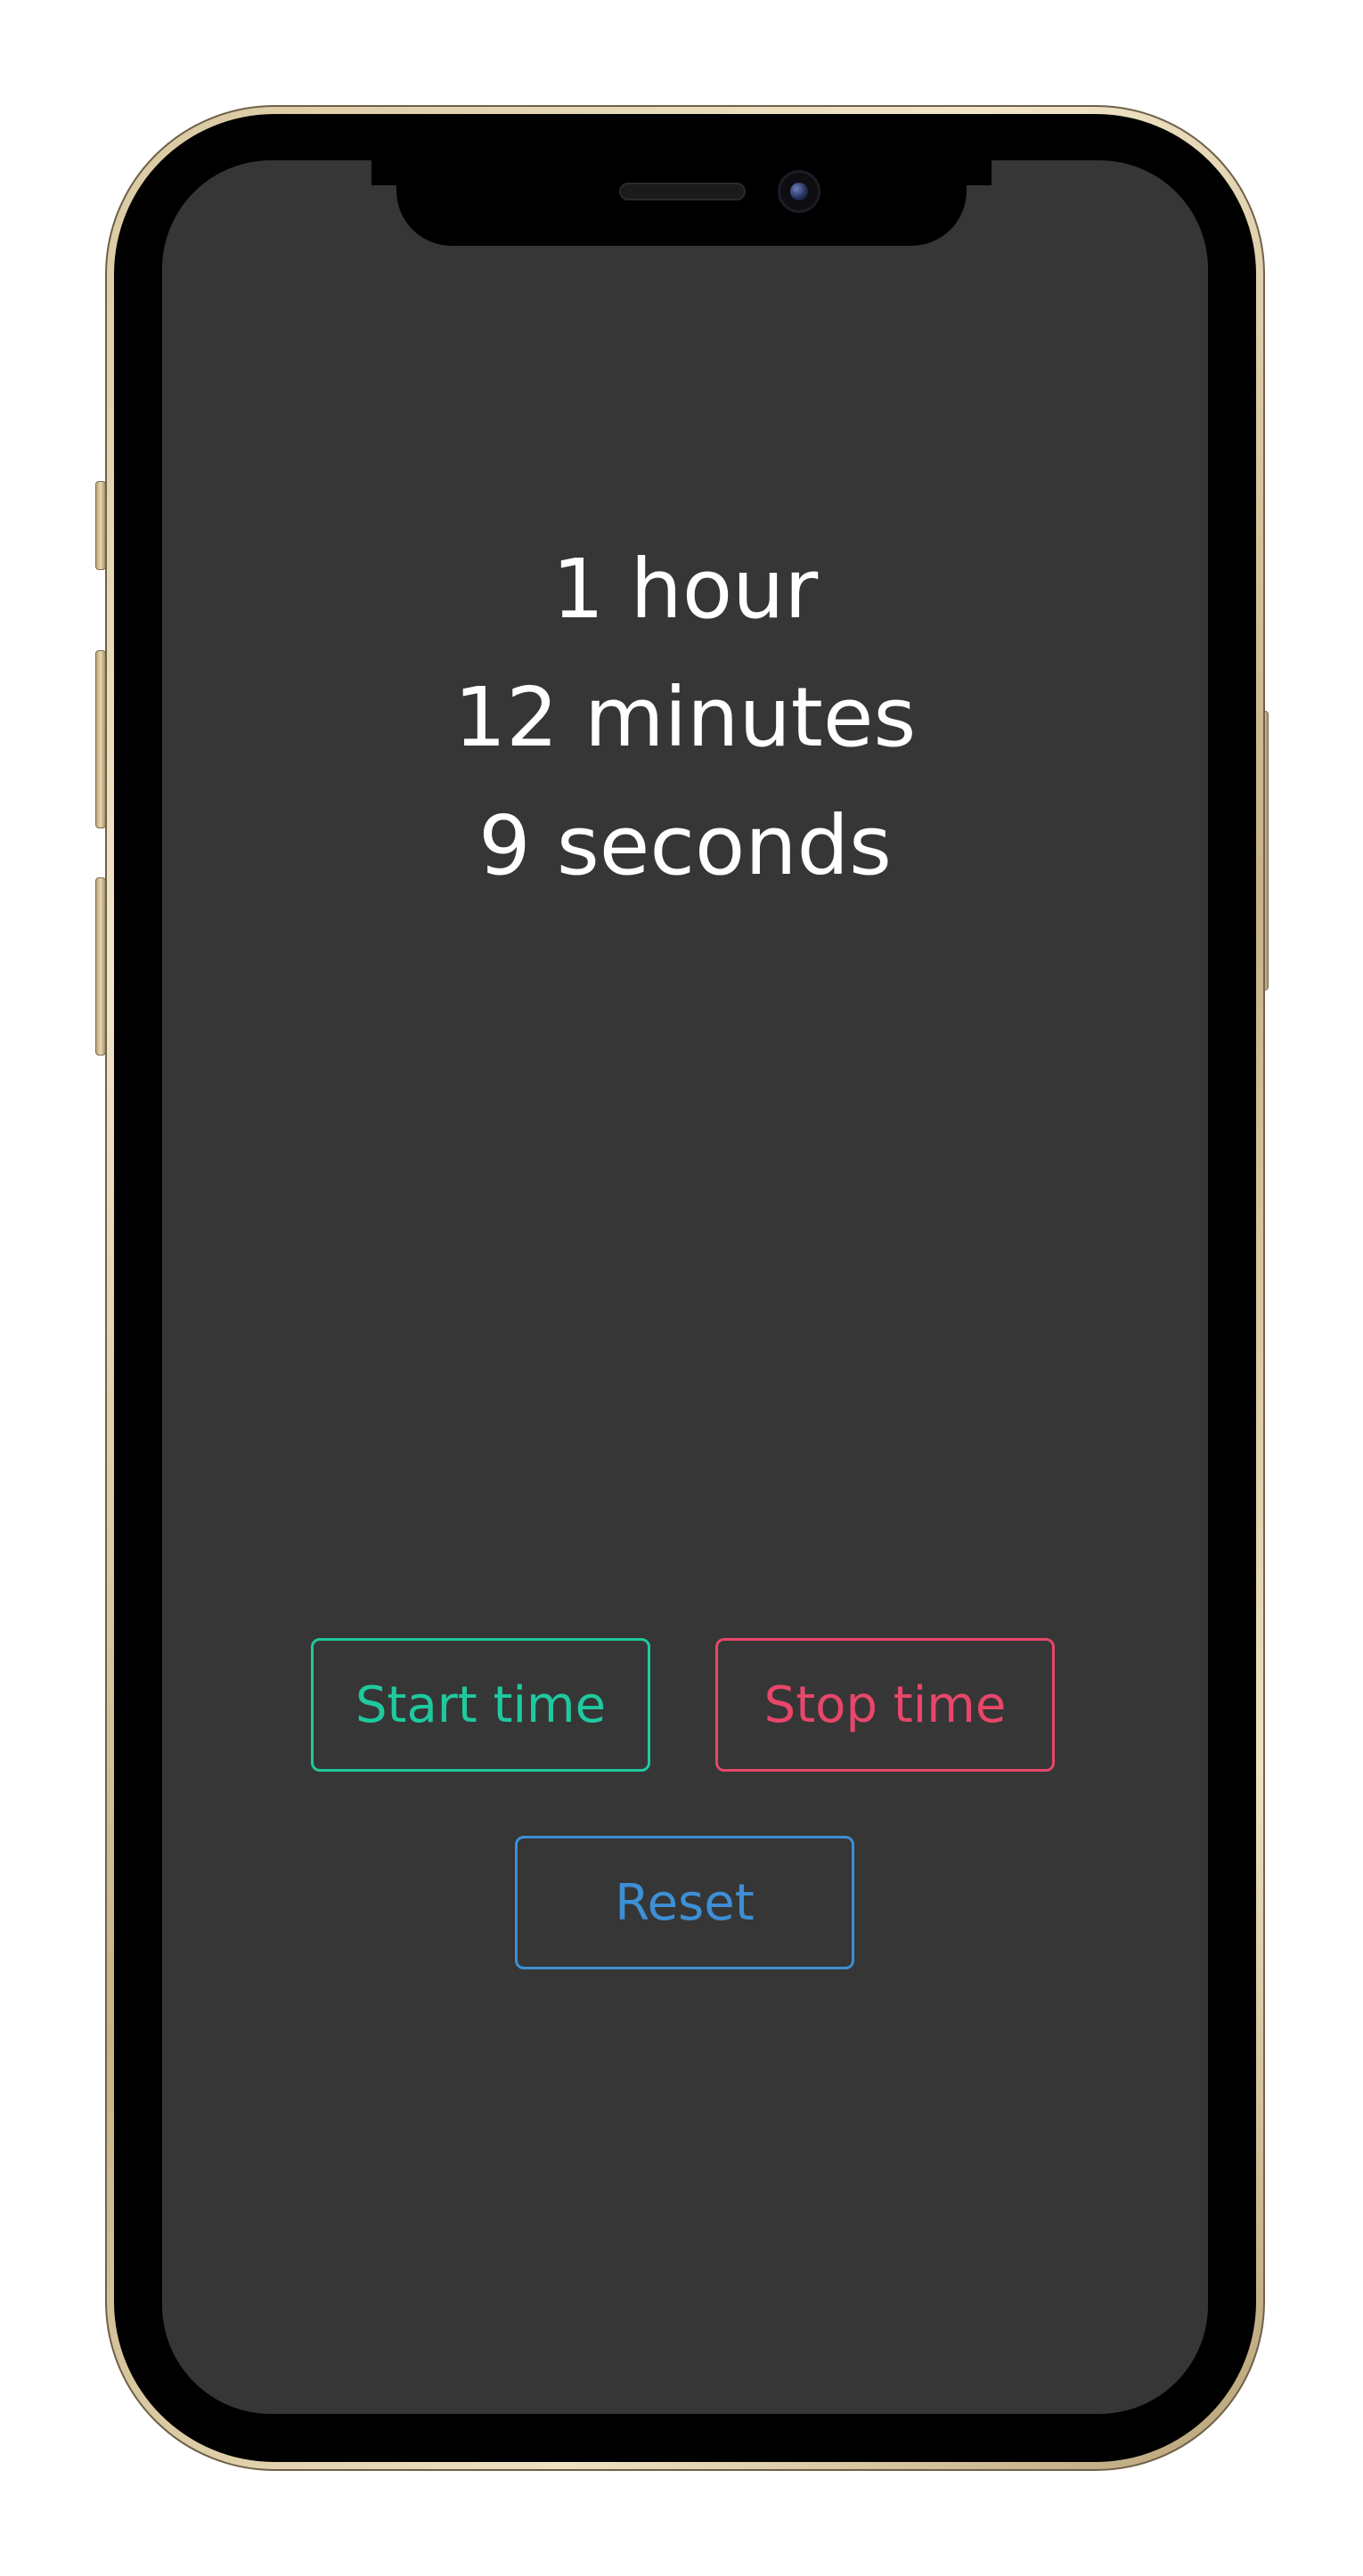 The height and width of the screenshot is (2576, 1363). What do you see at coordinates (684, 1903) in the screenshot?
I see `reset-button: Reset` at bounding box center [684, 1903].